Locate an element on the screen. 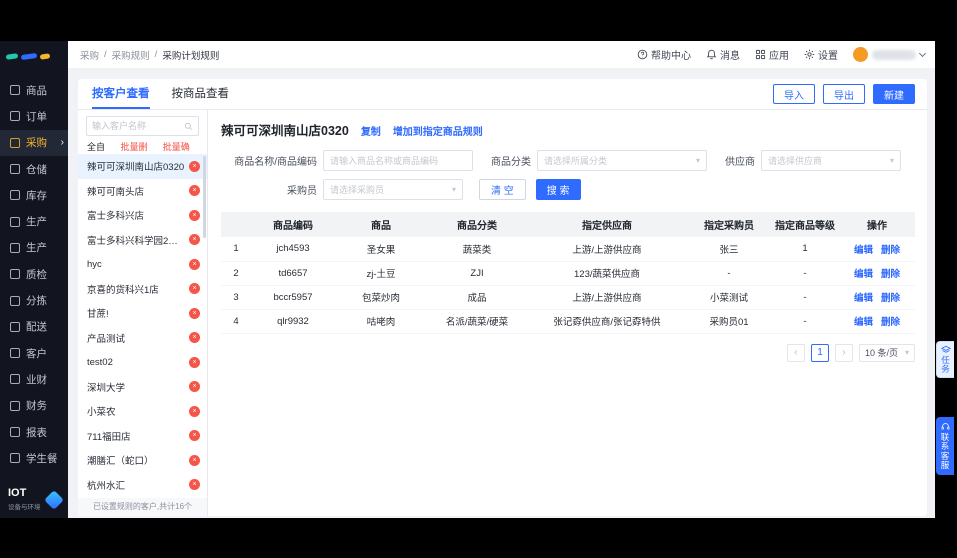 The width and height of the screenshot is (957, 558). sidebar-item-label: 分拣 is located at coordinates (36, 301).